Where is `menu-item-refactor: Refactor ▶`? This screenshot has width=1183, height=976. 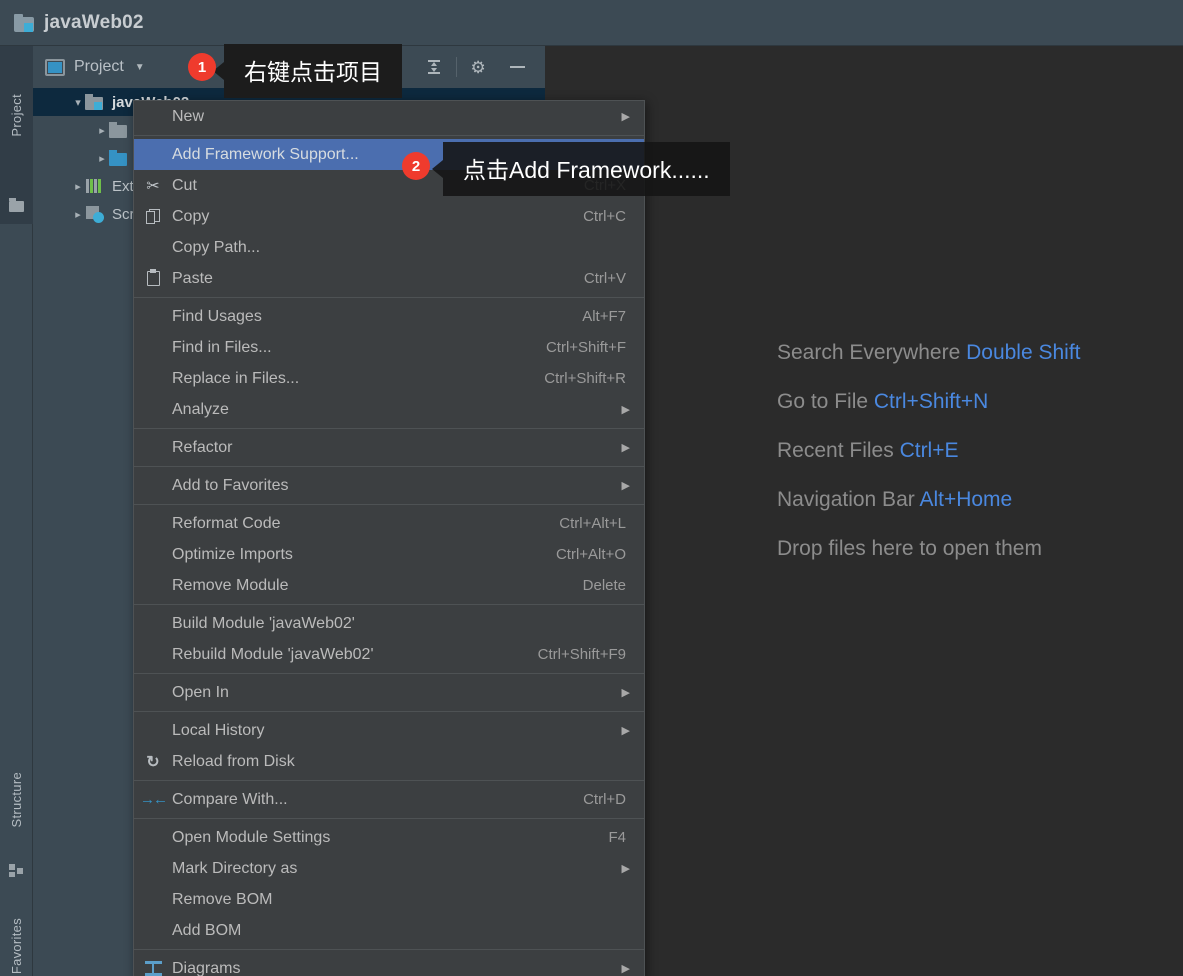 menu-item-refactor: Refactor ▶ is located at coordinates (389, 447).